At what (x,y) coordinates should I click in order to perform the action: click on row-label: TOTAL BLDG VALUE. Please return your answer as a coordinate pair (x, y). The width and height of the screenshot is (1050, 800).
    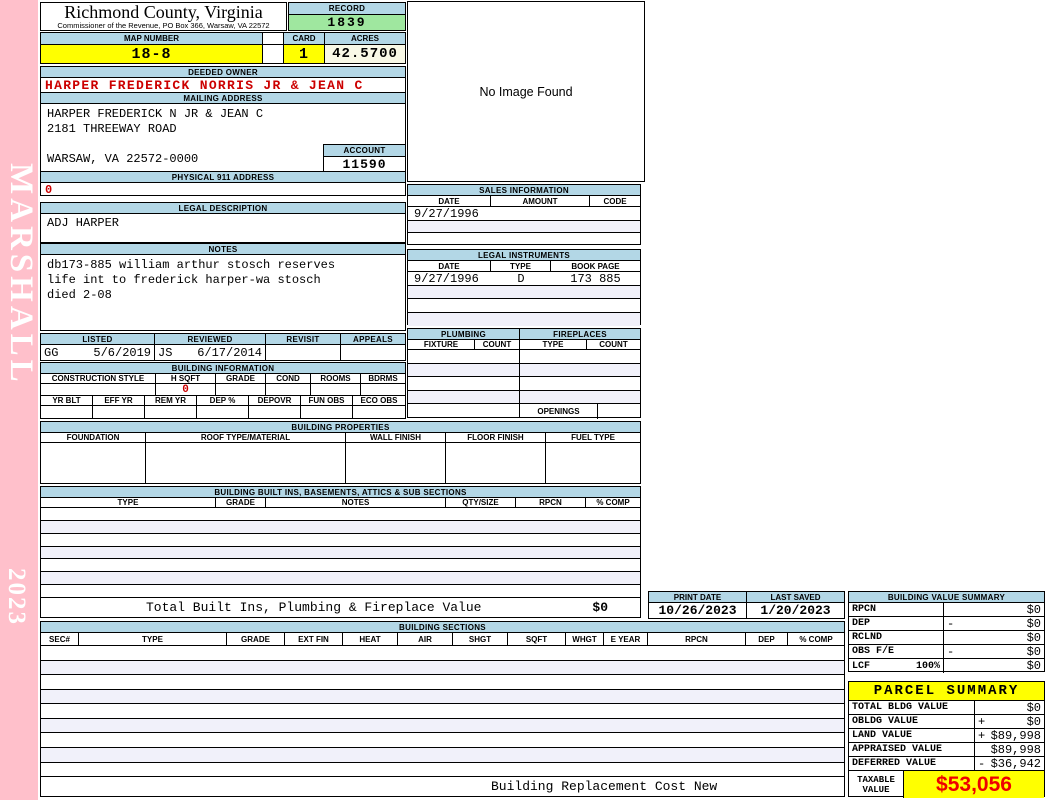
    Looking at the image, I should click on (912, 707).